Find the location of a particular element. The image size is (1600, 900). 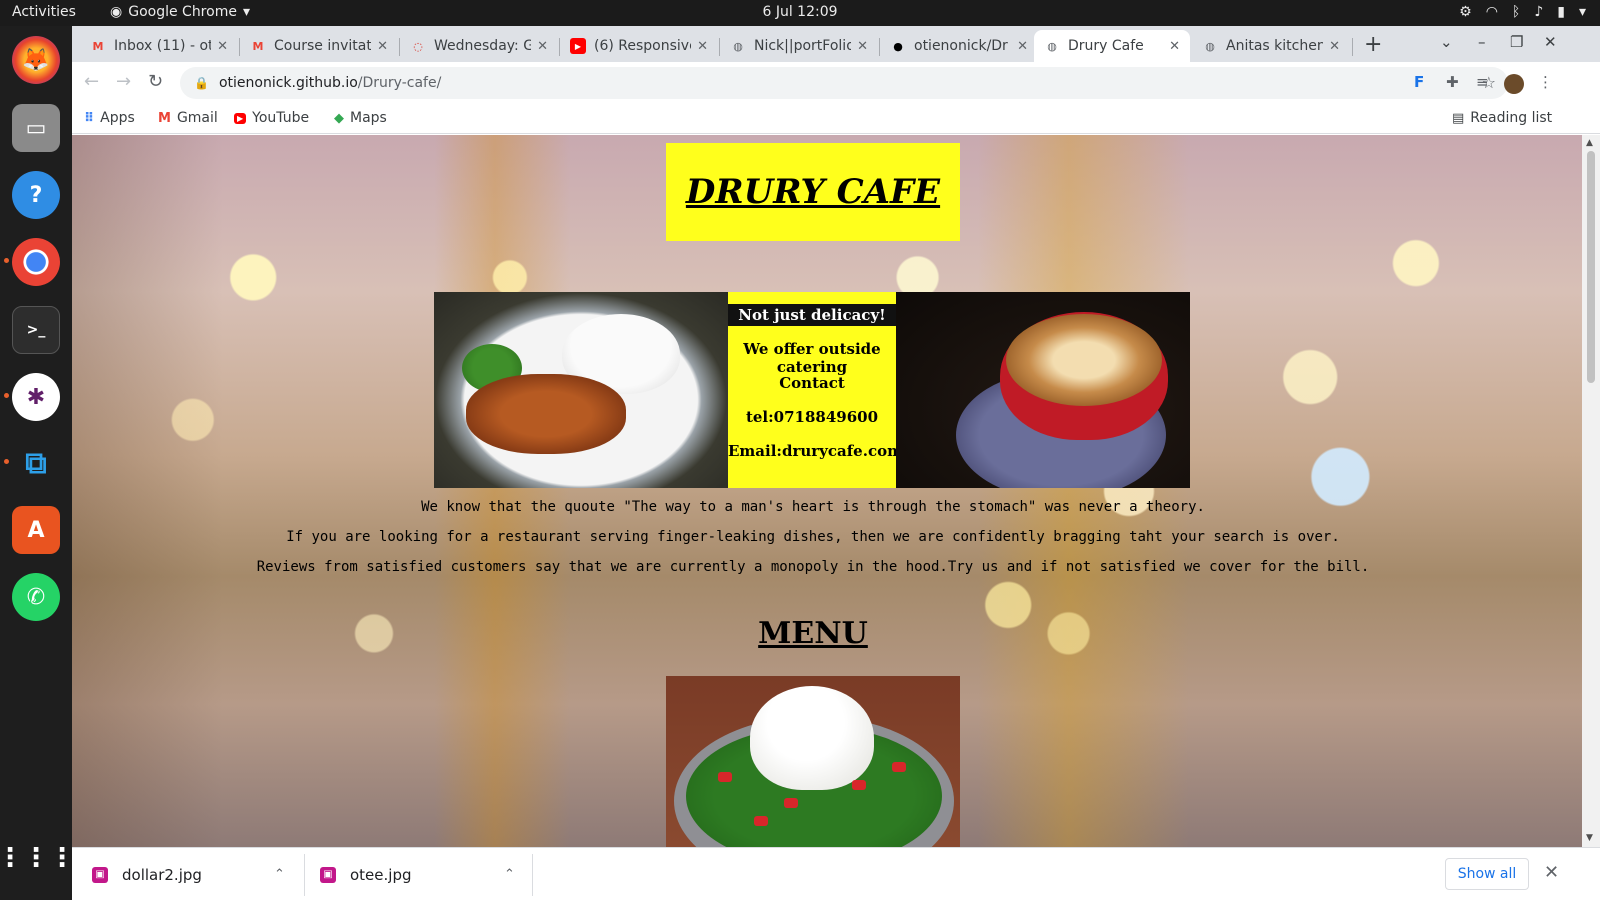

scroll-thumb is located at coordinates (1591, 267).